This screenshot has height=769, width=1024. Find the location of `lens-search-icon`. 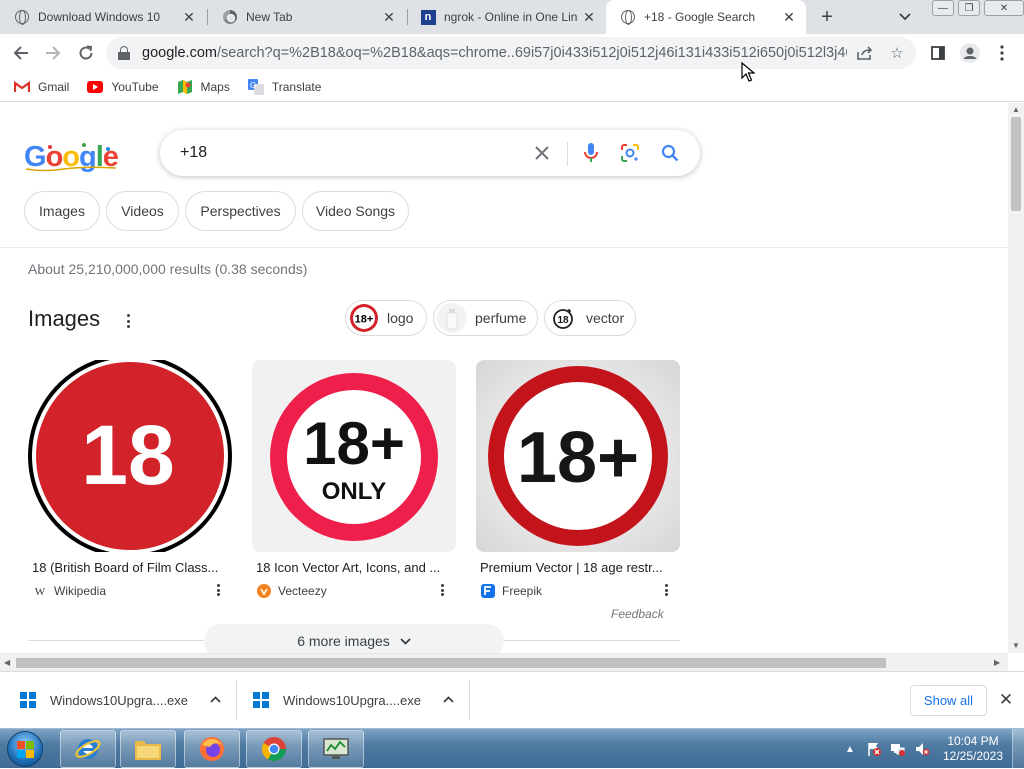

lens-search-icon is located at coordinates (630, 153).